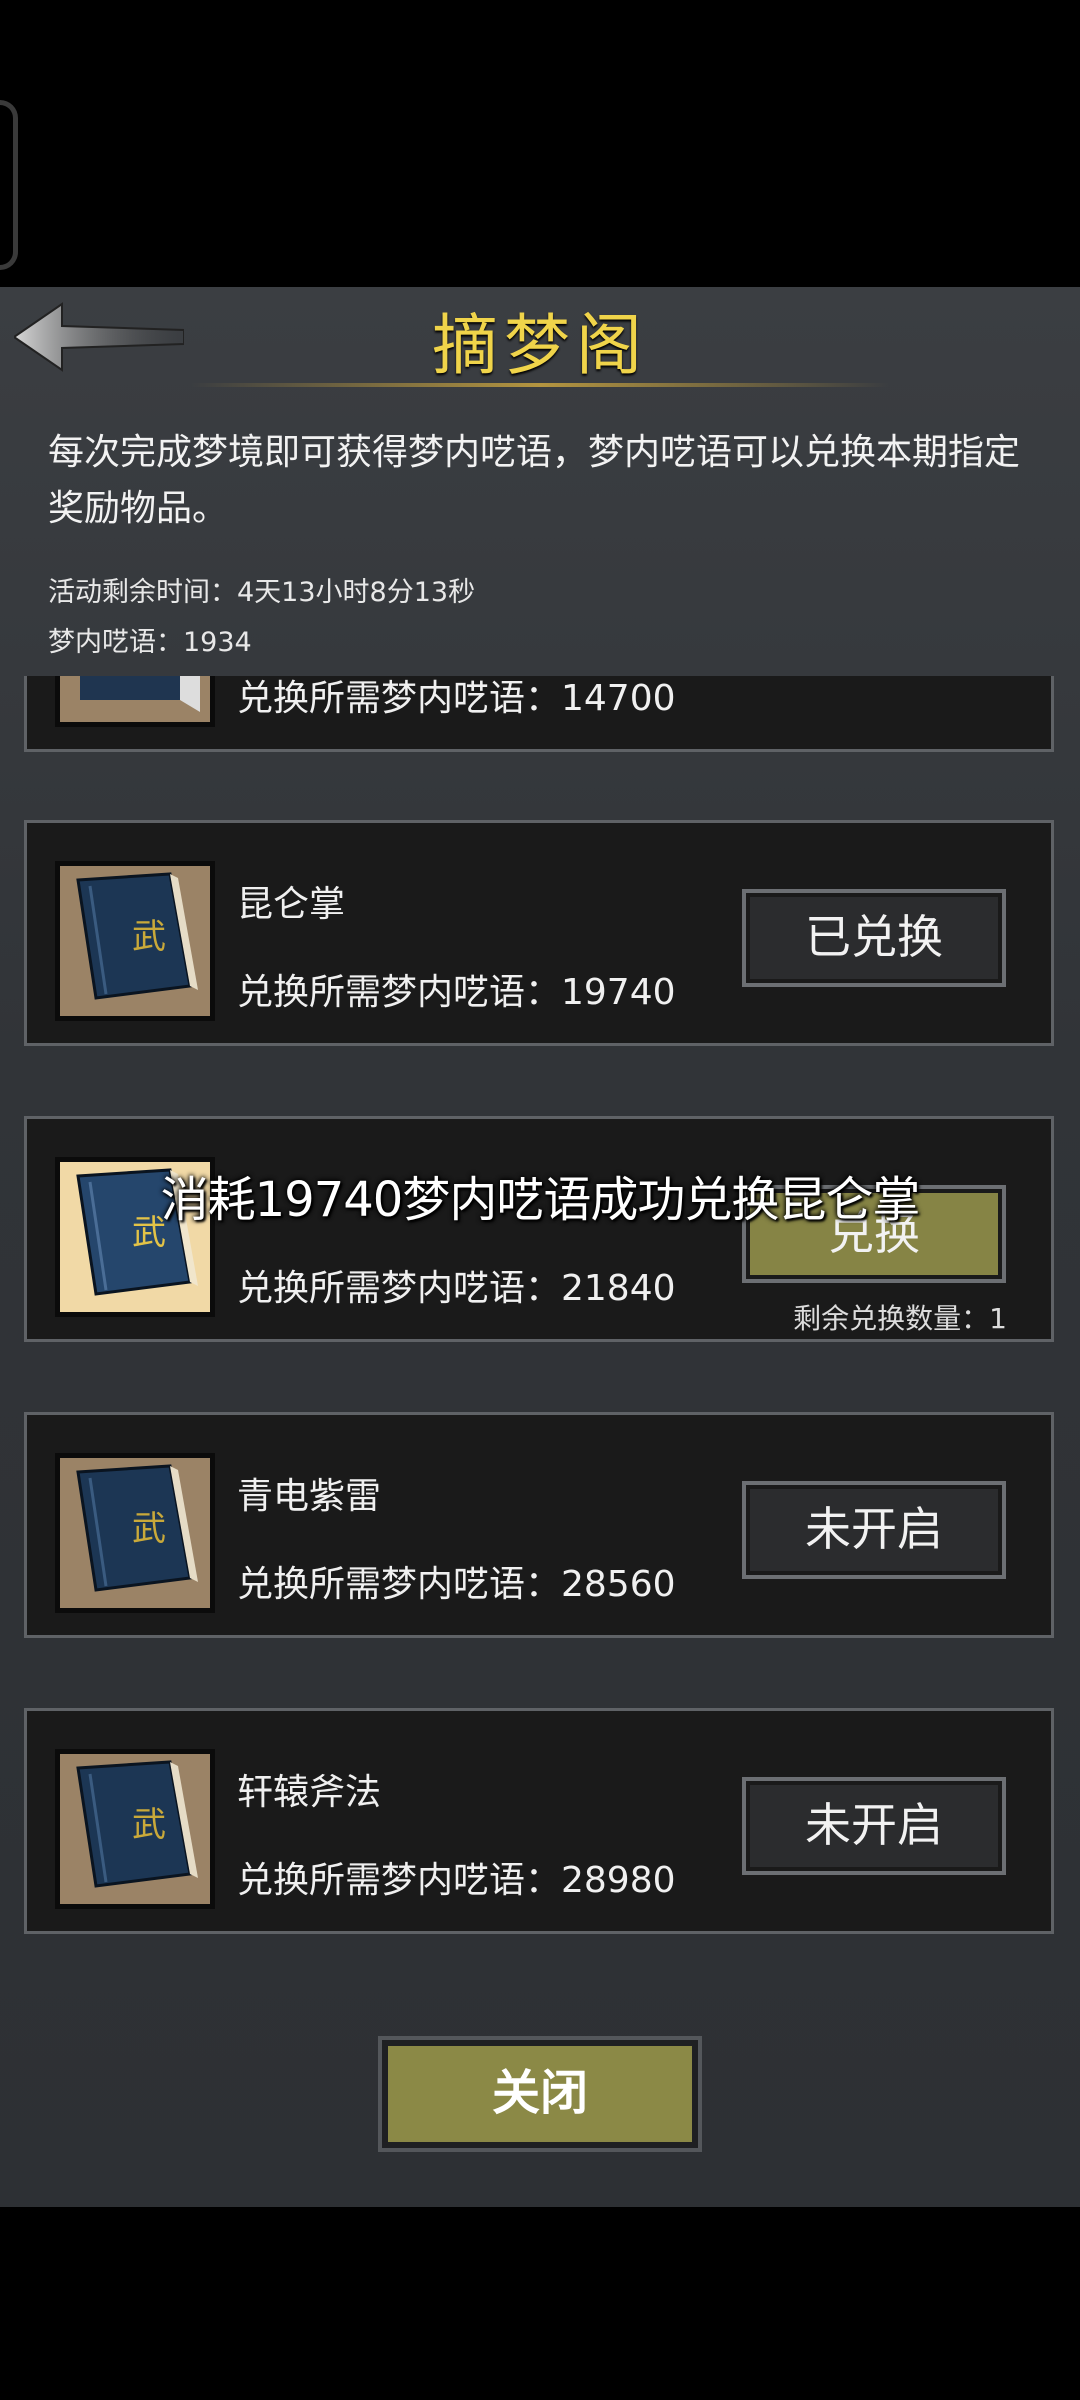  I want to click on reward-card: 武 青电紫雷 兑换所需梦内呓语：28560 未开启, so click(539, 1525).